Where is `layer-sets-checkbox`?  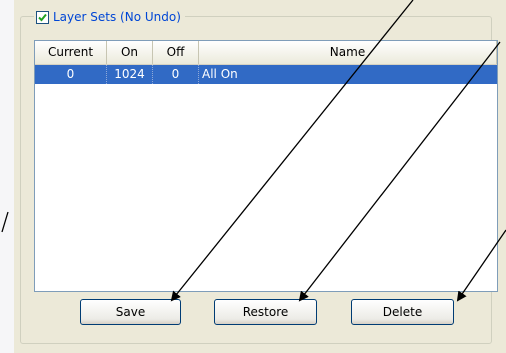 layer-sets-checkbox is located at coordinates (42, 17).